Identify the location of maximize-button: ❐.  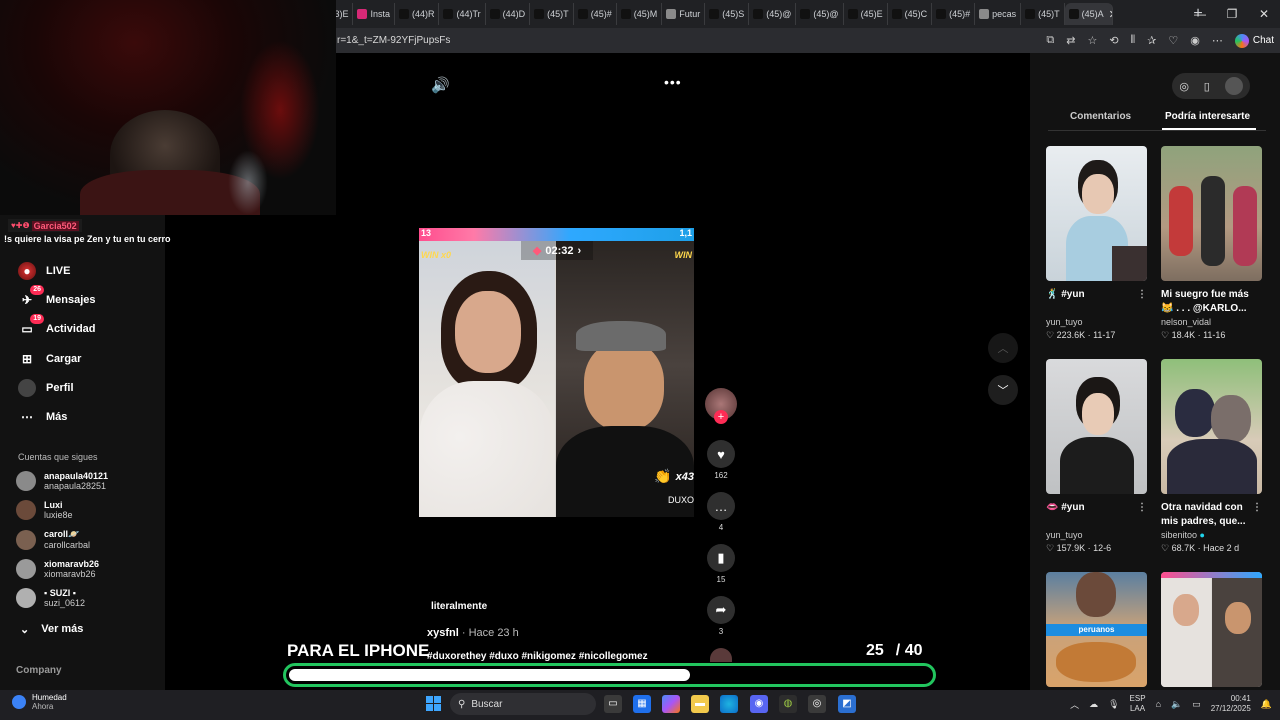
(1232, 14).